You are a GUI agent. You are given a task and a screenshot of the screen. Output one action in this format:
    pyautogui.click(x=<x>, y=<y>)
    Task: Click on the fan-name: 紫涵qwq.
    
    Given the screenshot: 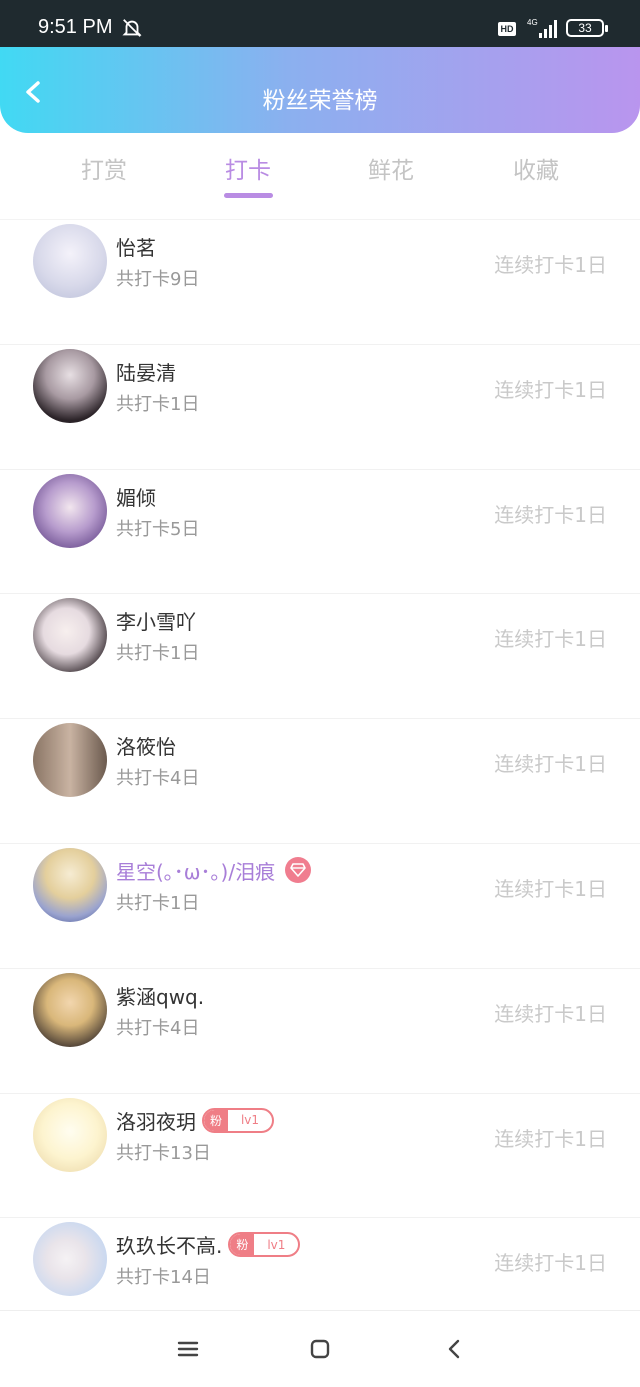 What is the action you would take?
    pyautogui.click(x=160, y=996)
    